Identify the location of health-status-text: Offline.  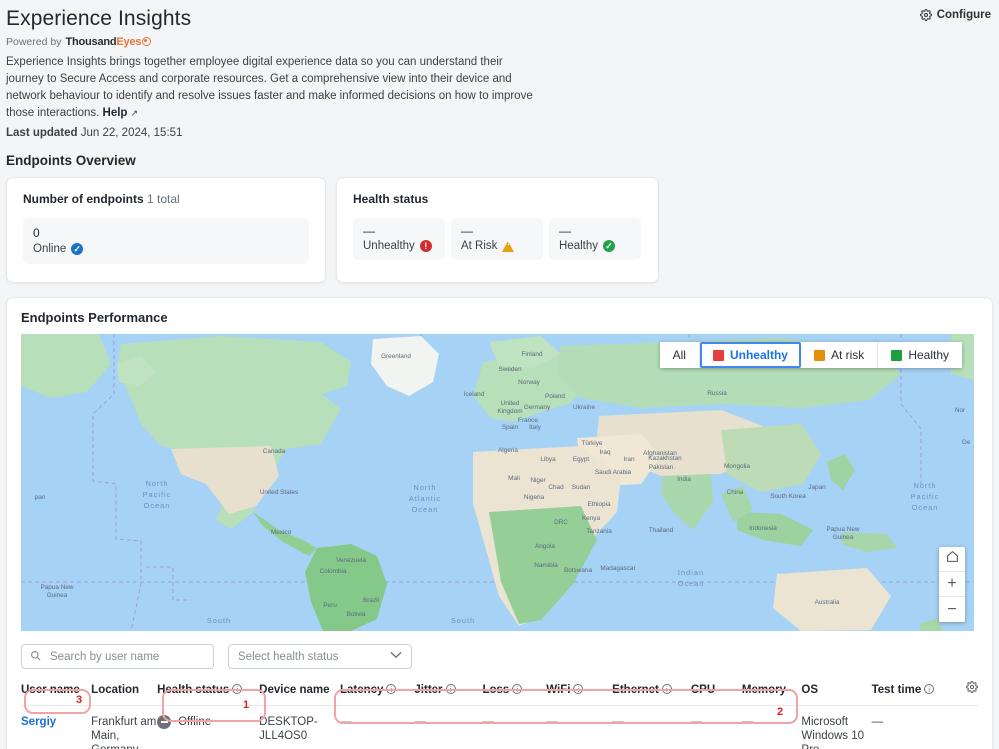
(195, 722).